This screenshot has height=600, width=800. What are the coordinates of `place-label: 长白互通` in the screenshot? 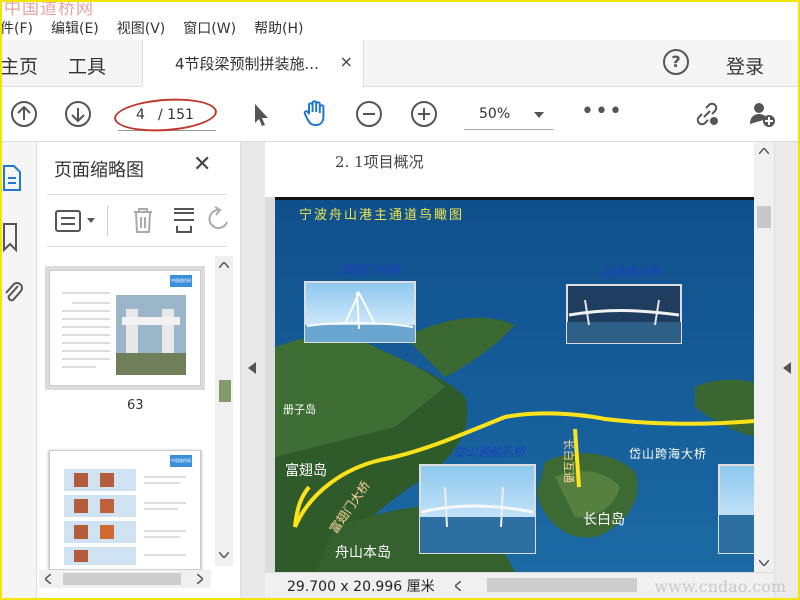 It's located at (569, 461).